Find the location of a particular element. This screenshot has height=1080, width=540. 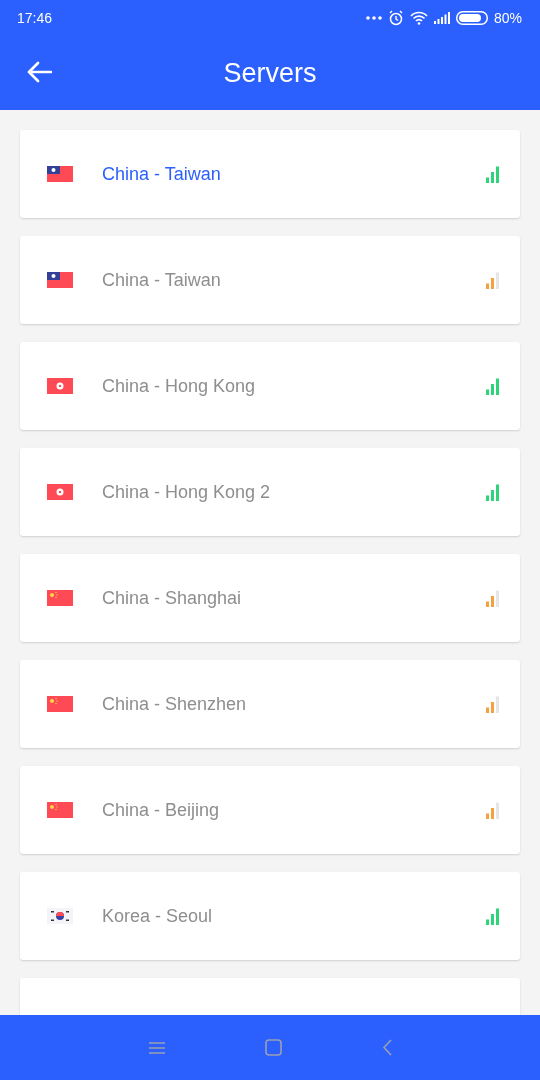

battery-percent: 80% is located at coordinates (507, 18).